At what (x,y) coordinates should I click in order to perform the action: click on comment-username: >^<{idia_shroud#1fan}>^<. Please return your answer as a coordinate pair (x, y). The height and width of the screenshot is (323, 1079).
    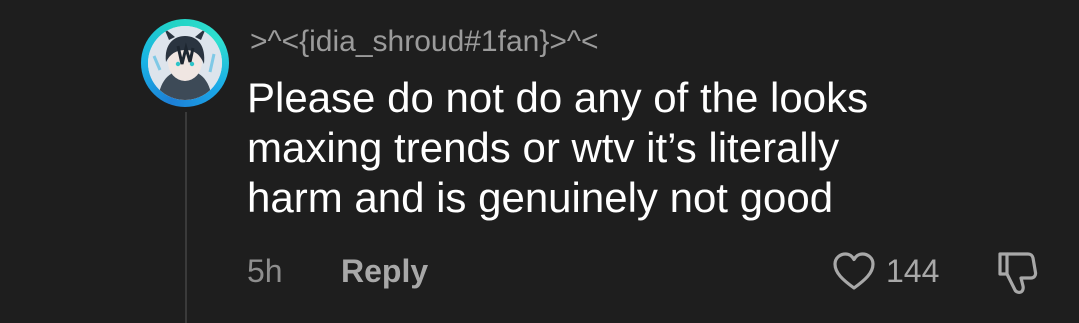
    Looking at the image, I should click on (424, 42).